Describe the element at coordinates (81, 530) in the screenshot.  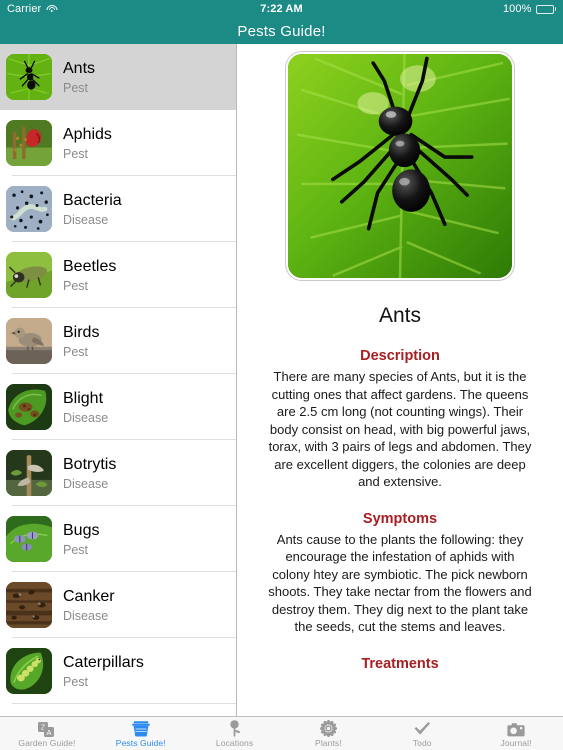
I see `list-item-title: Bugs` at that location.